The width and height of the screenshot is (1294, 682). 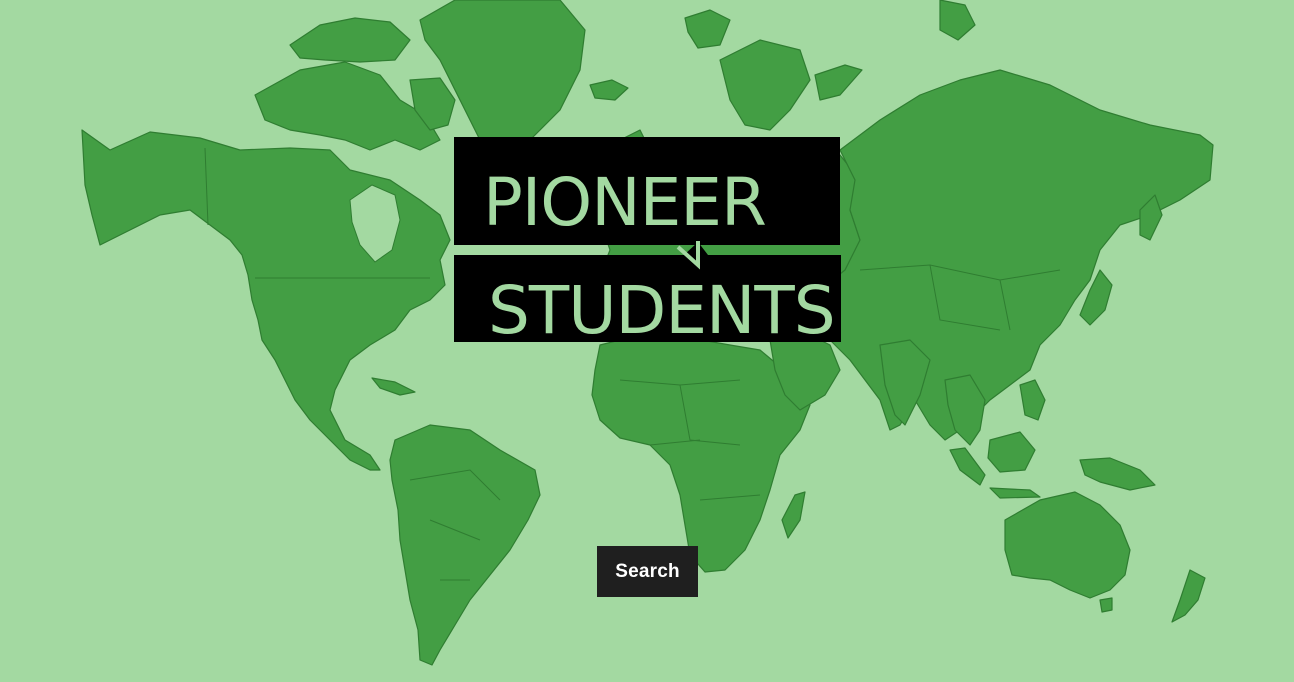 I want to click on new-guinea, so click(x=1117, y=474).